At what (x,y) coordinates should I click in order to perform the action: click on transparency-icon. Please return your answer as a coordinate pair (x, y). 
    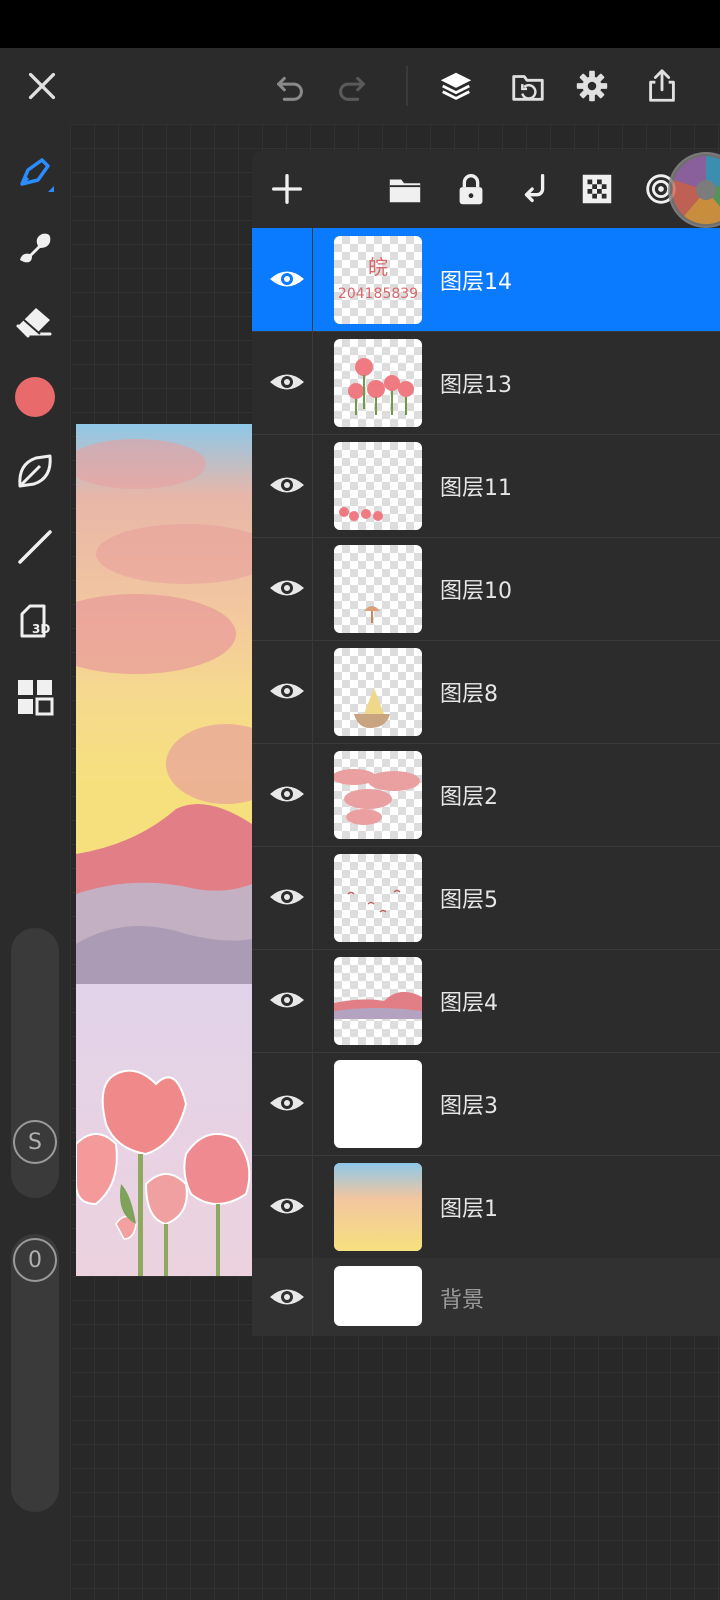
    Looking at the image, I should click on (597, 189).